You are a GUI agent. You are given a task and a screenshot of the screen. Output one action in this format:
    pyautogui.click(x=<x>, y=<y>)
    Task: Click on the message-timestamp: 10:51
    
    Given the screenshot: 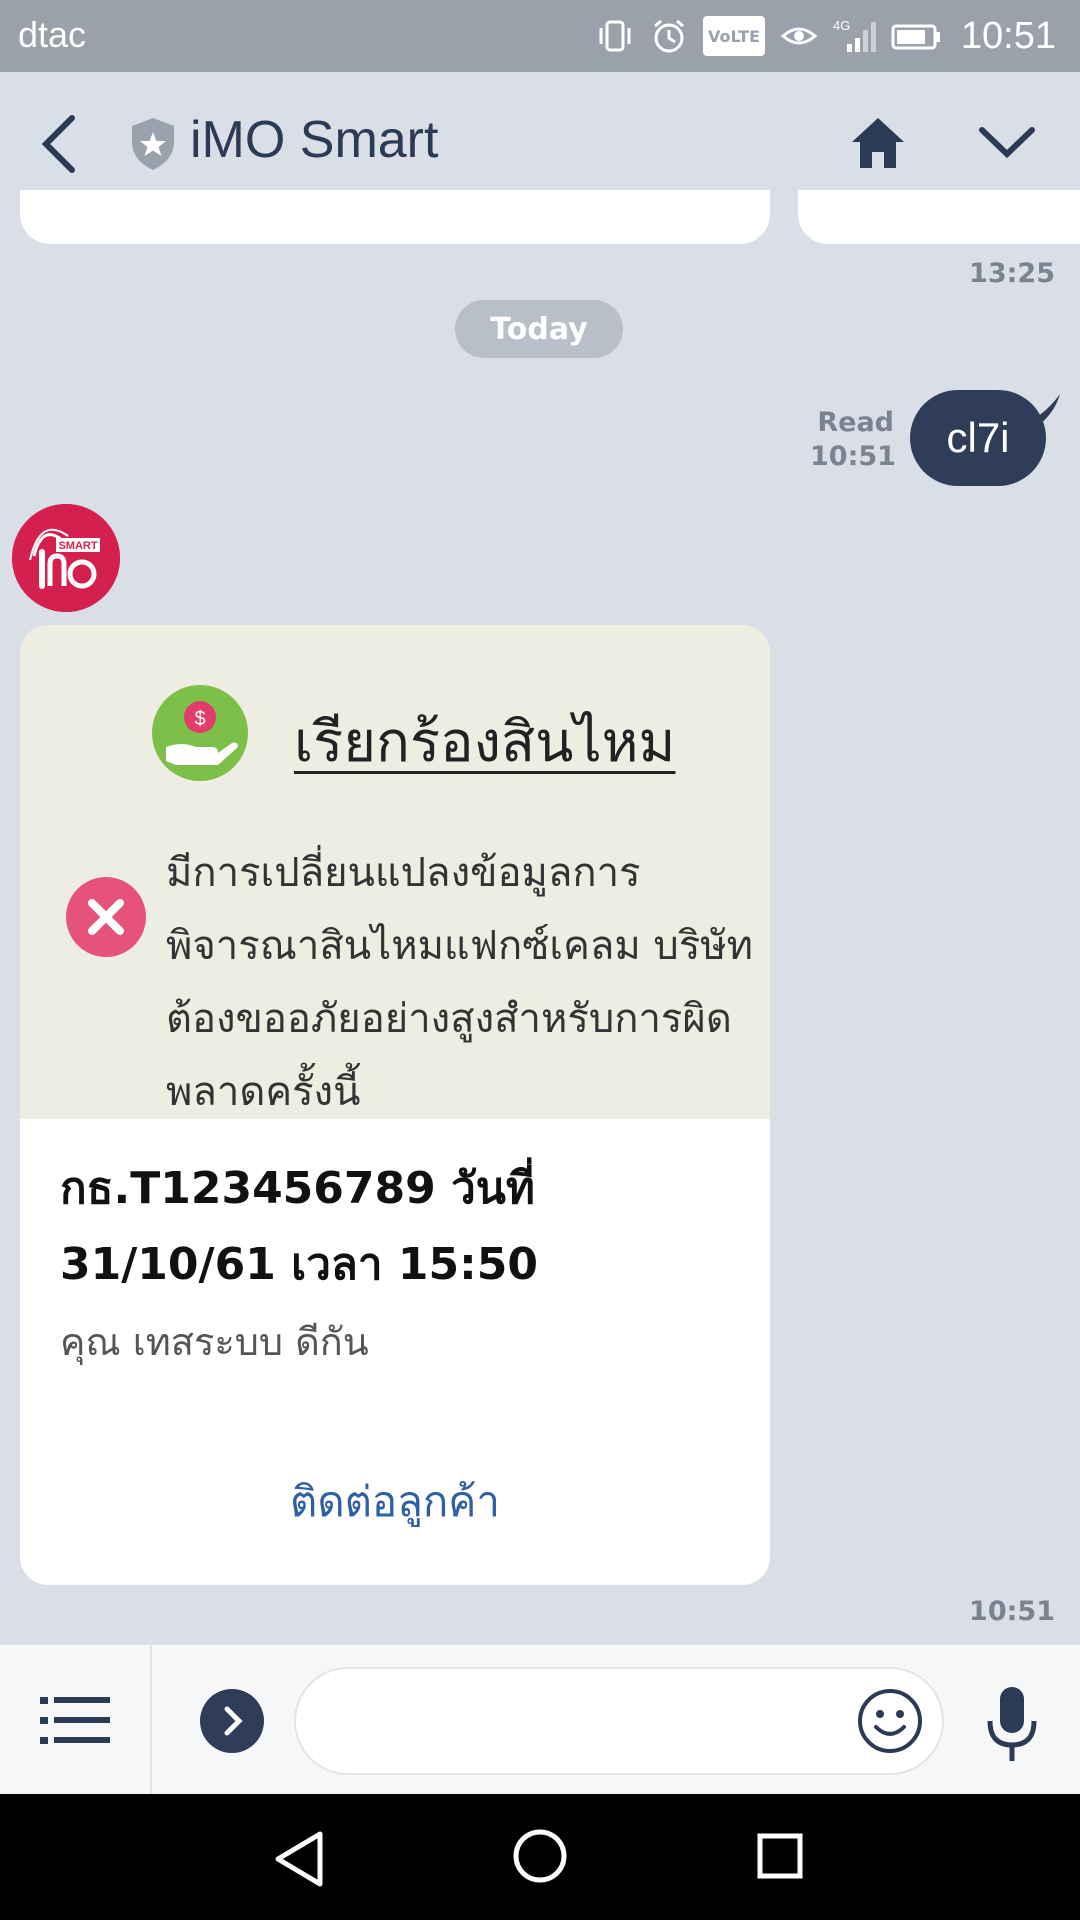 What is the action you would take?
    pyautogui.click(x=1012, y=1611)
    